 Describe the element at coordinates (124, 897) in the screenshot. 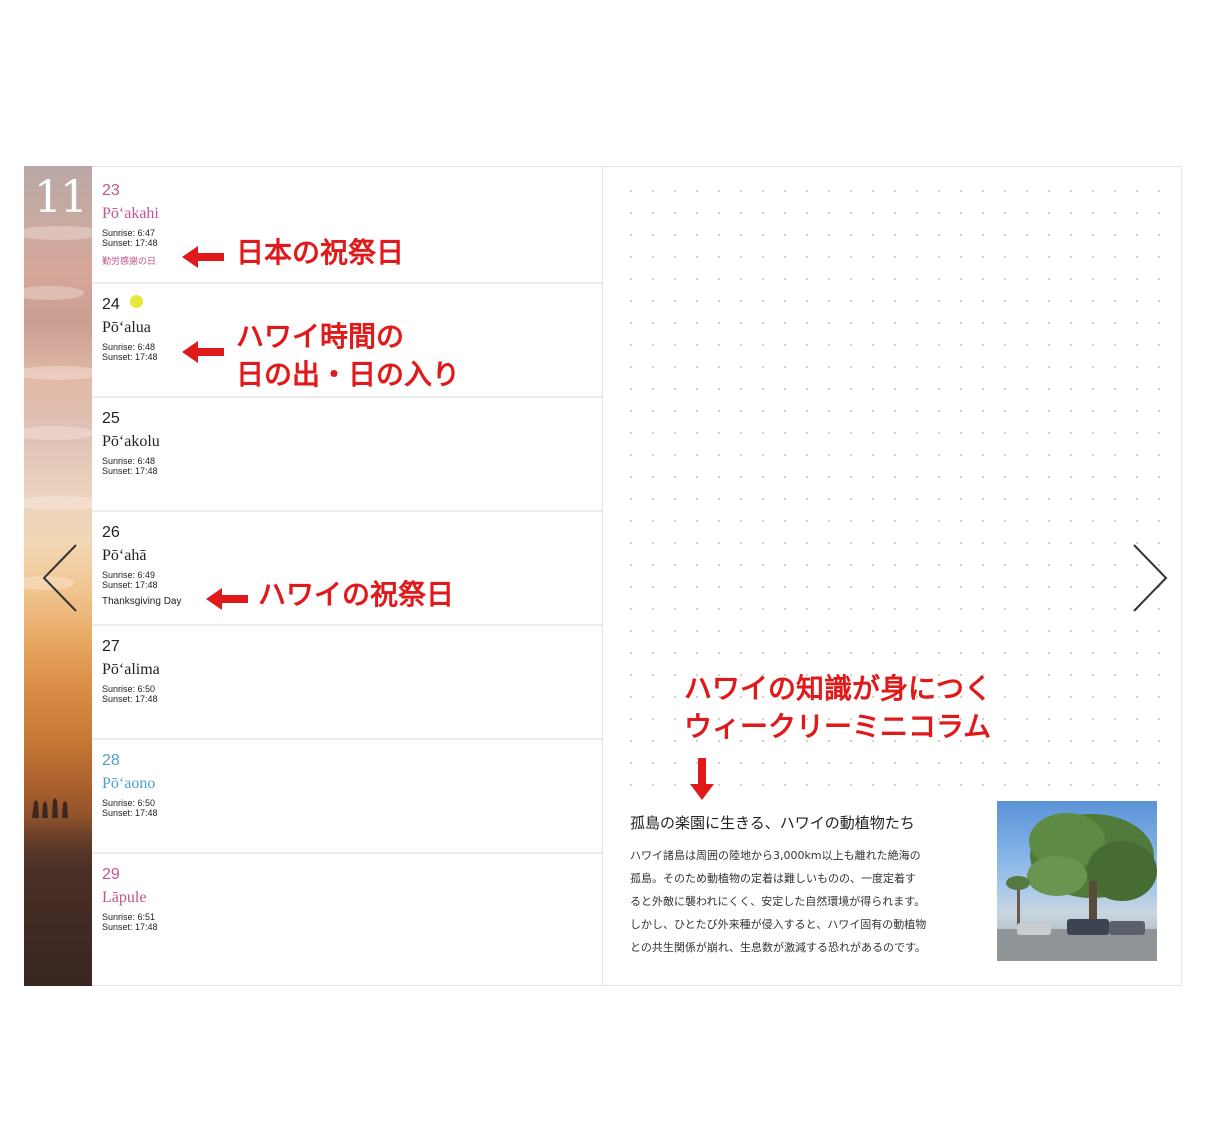

I see `hawaiian-day-name: Lāpule` at that location.